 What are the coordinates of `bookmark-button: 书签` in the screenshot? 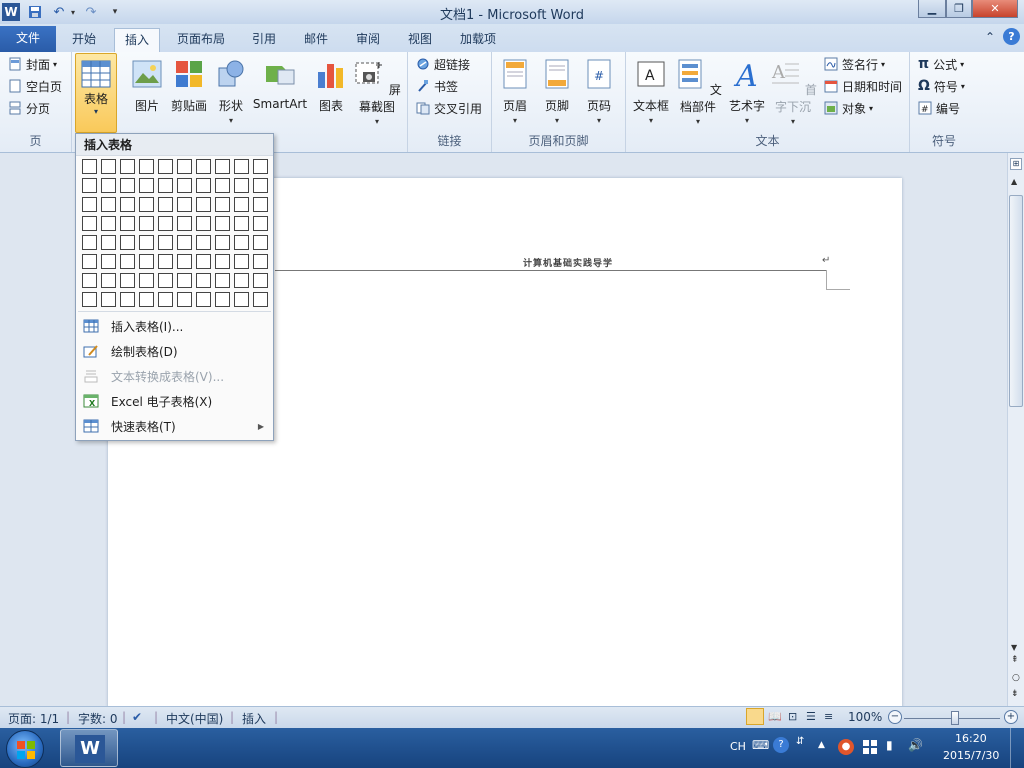 It's located at (437, 86).